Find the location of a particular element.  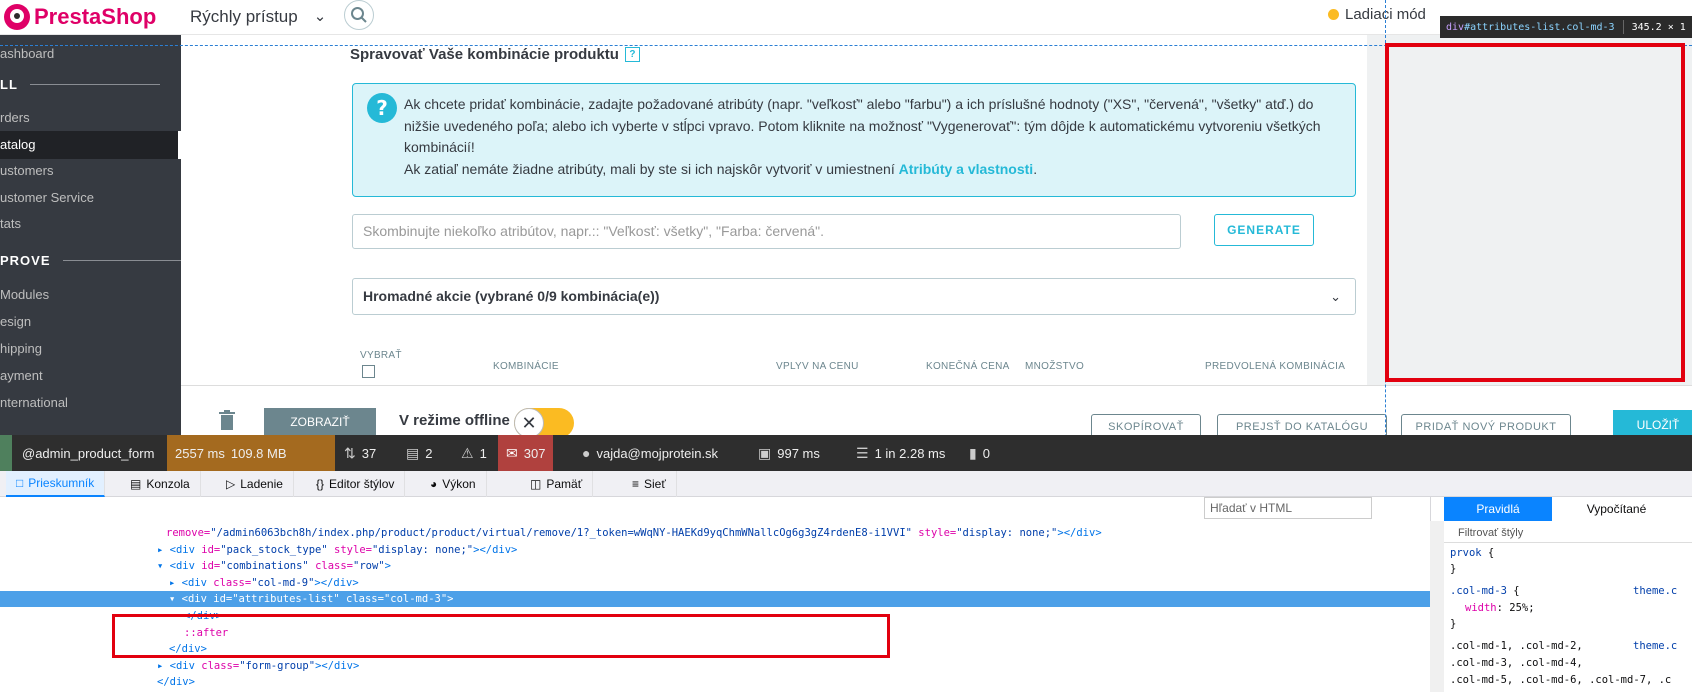

sidebar-item-catalog: atalog is located at coordinates (90, 145).